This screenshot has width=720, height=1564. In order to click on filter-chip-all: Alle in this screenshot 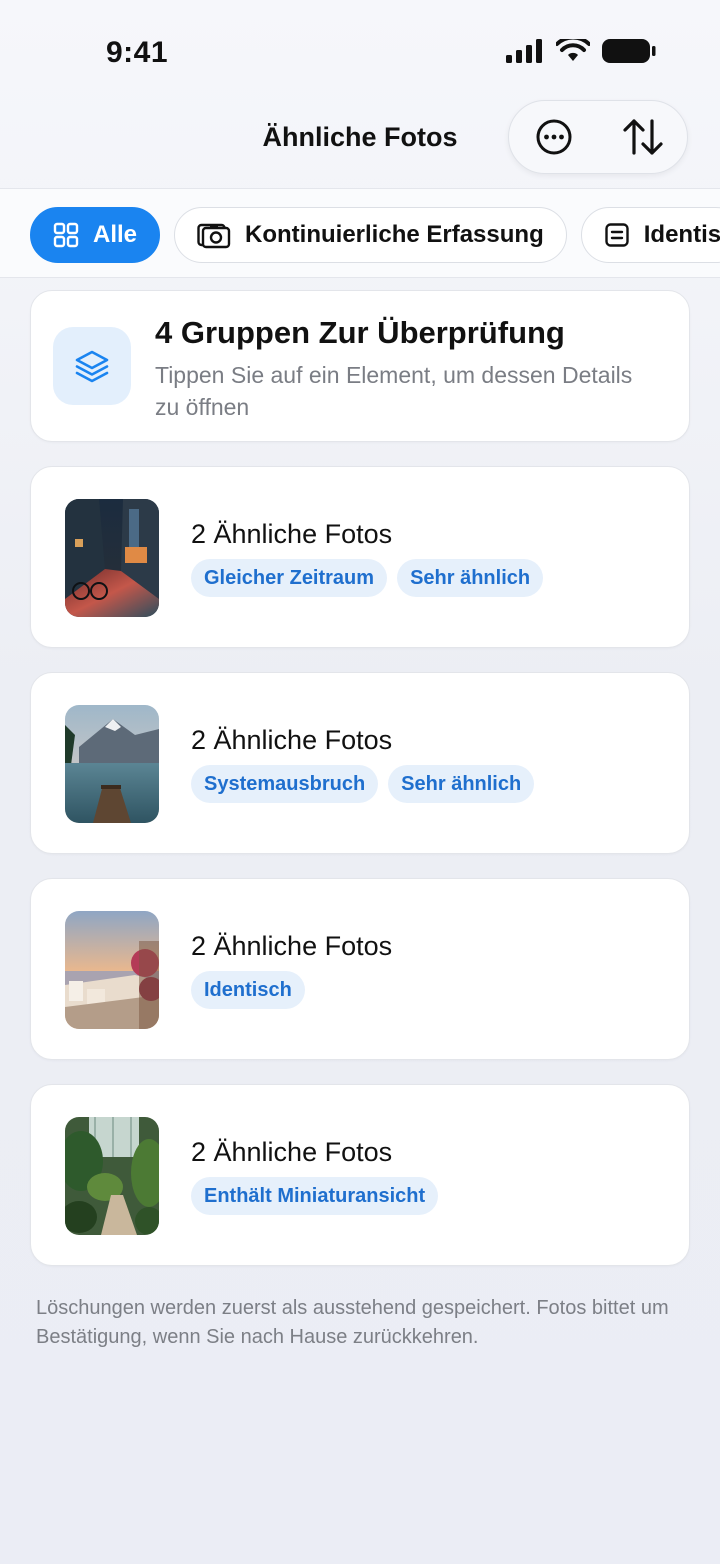, I will do `click(95, 235)`.